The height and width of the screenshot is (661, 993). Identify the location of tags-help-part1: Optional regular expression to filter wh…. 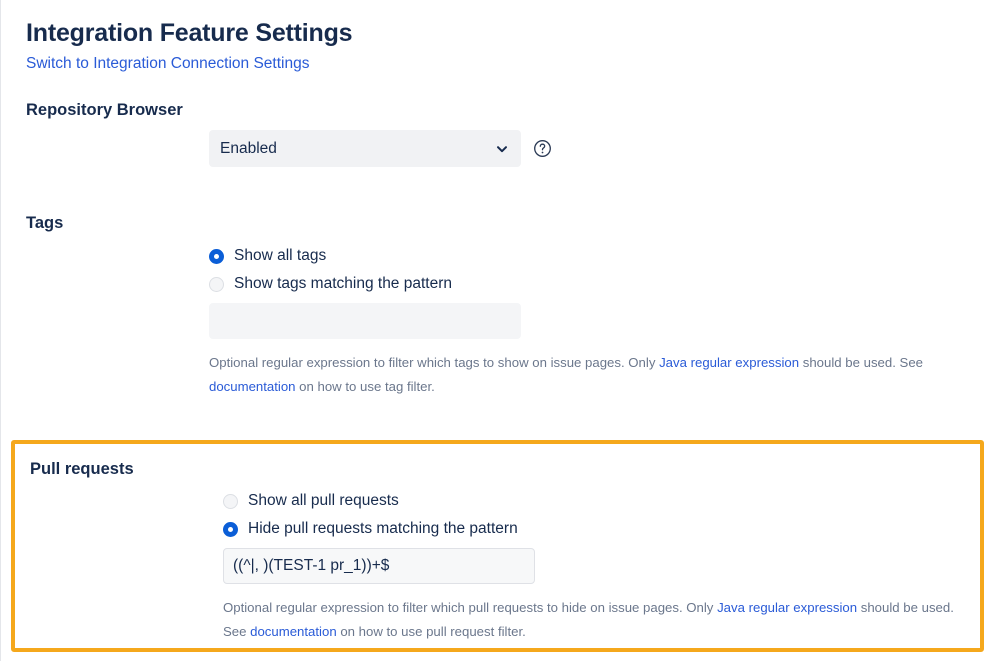
(434, 362).